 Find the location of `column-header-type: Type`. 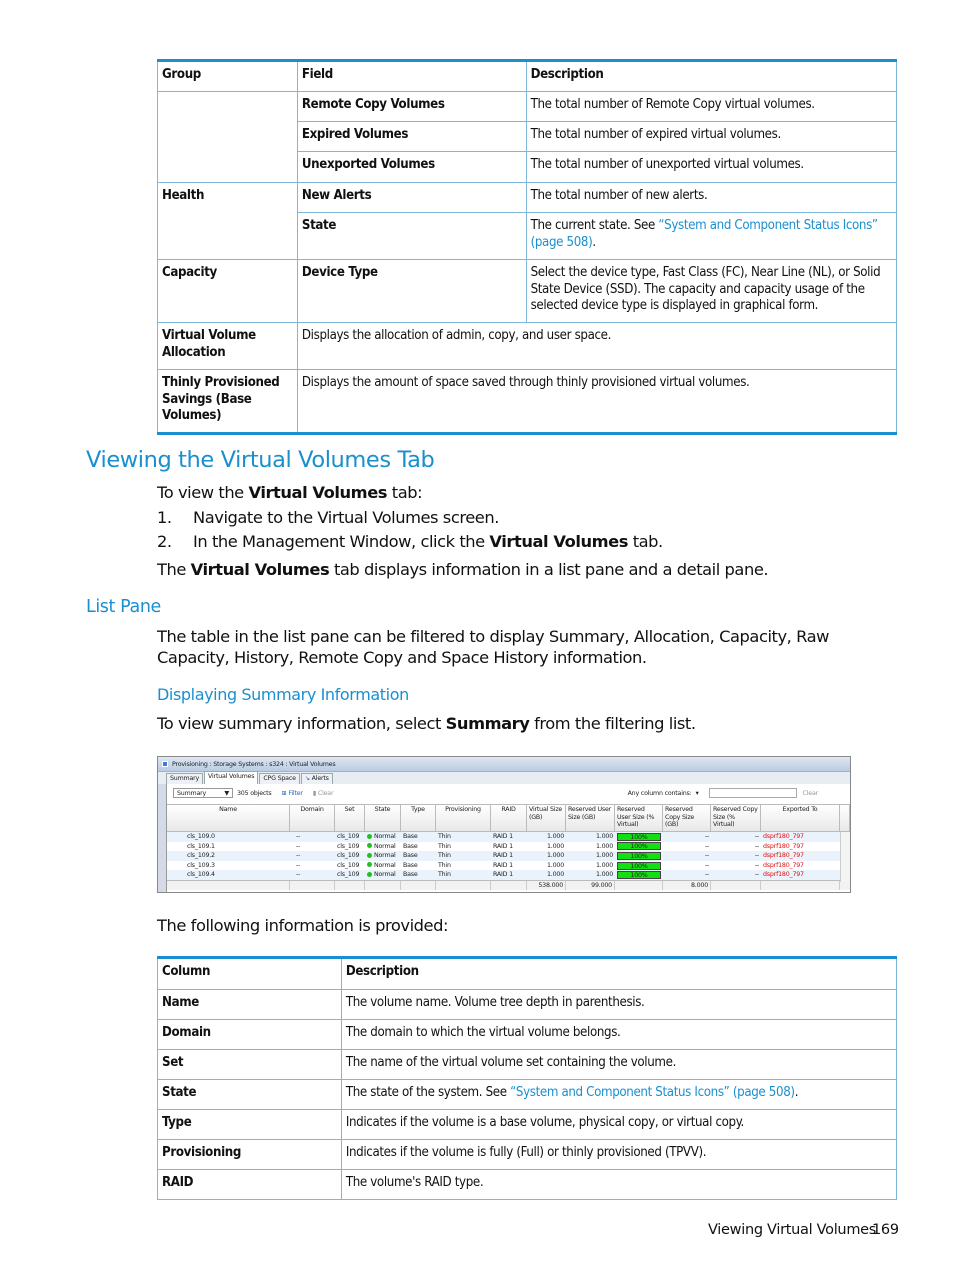

column-header-type: Type is located at coordinates (418, 818).